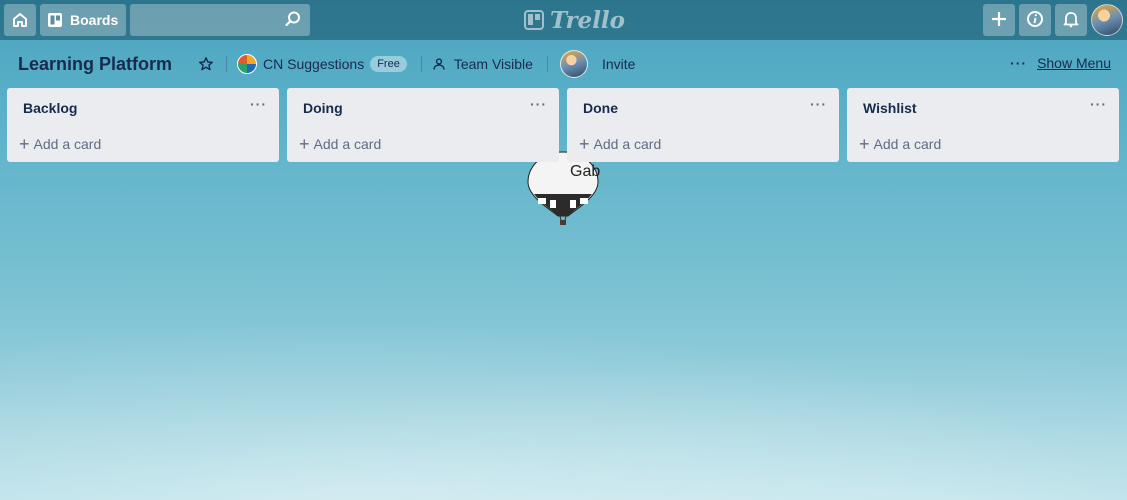 This screenshot has height=500, width=1127. Describe the element at coordinates (247, 64) in the screenshot. I see `team-logo` at that location.